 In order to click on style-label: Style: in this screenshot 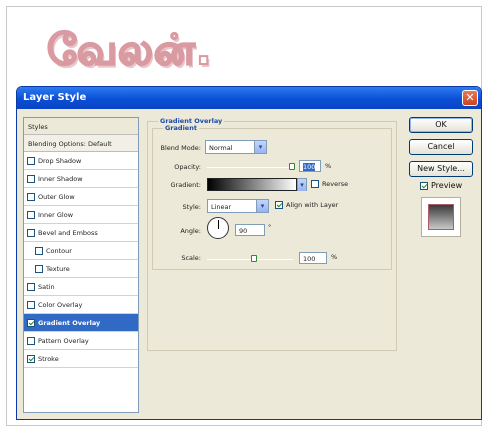, I will do `click(191, 207)`.